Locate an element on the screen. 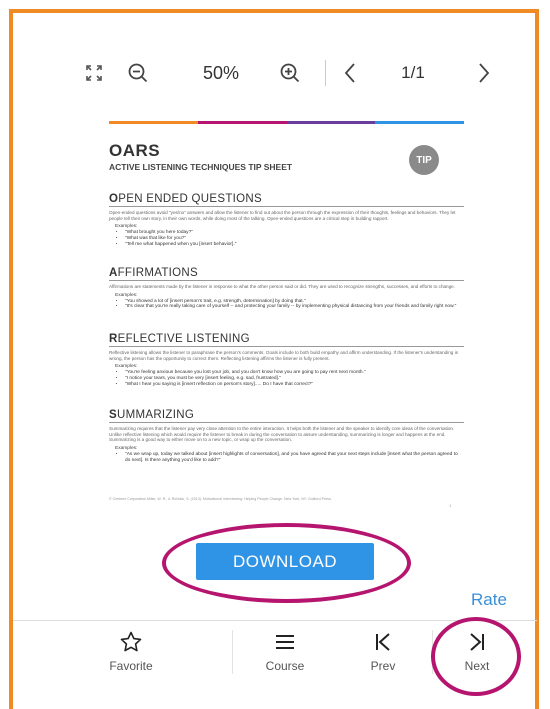 The height and width of the screenshot is (709, 550). zoom-in-icon is located at coordinates (290, 73).